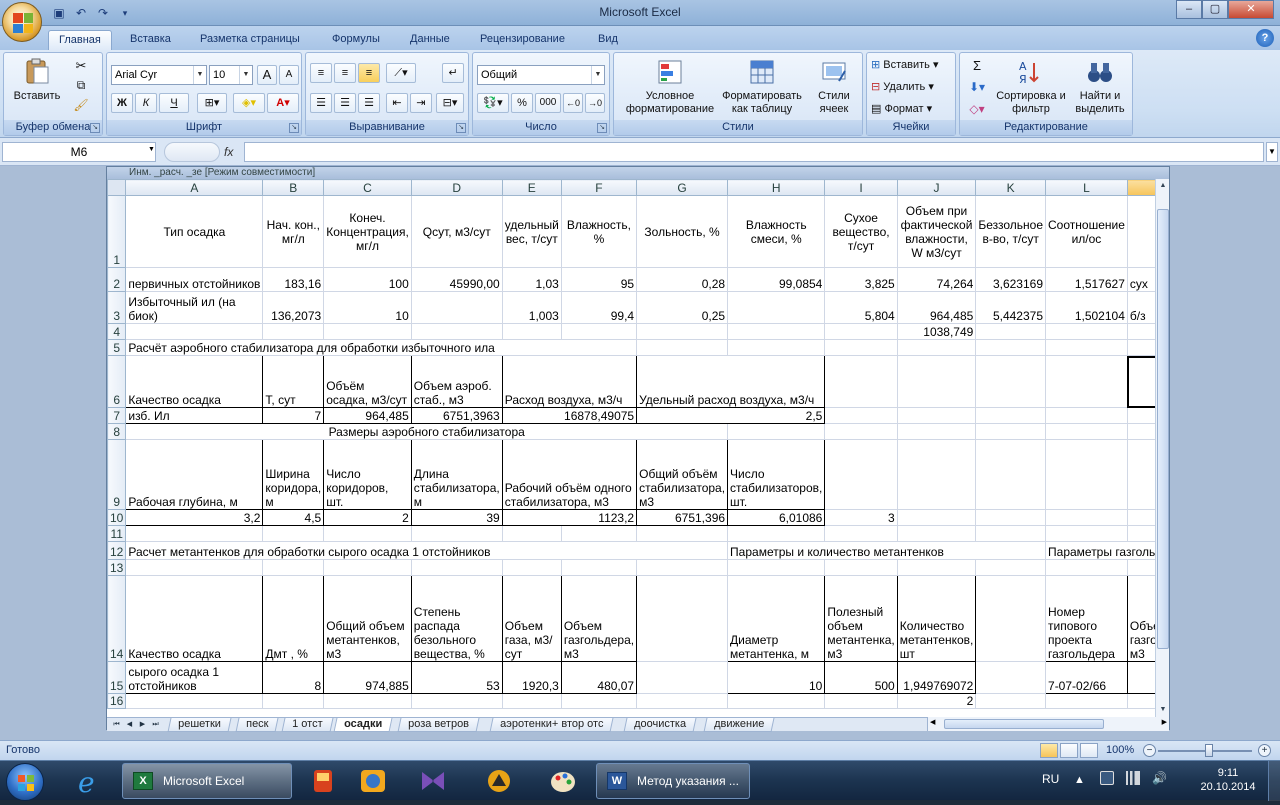 This screenshot has width=1280, height=805. Describe the element at coordinates (1086, 187) in the screenshot. I see `column-header: L` at that location.